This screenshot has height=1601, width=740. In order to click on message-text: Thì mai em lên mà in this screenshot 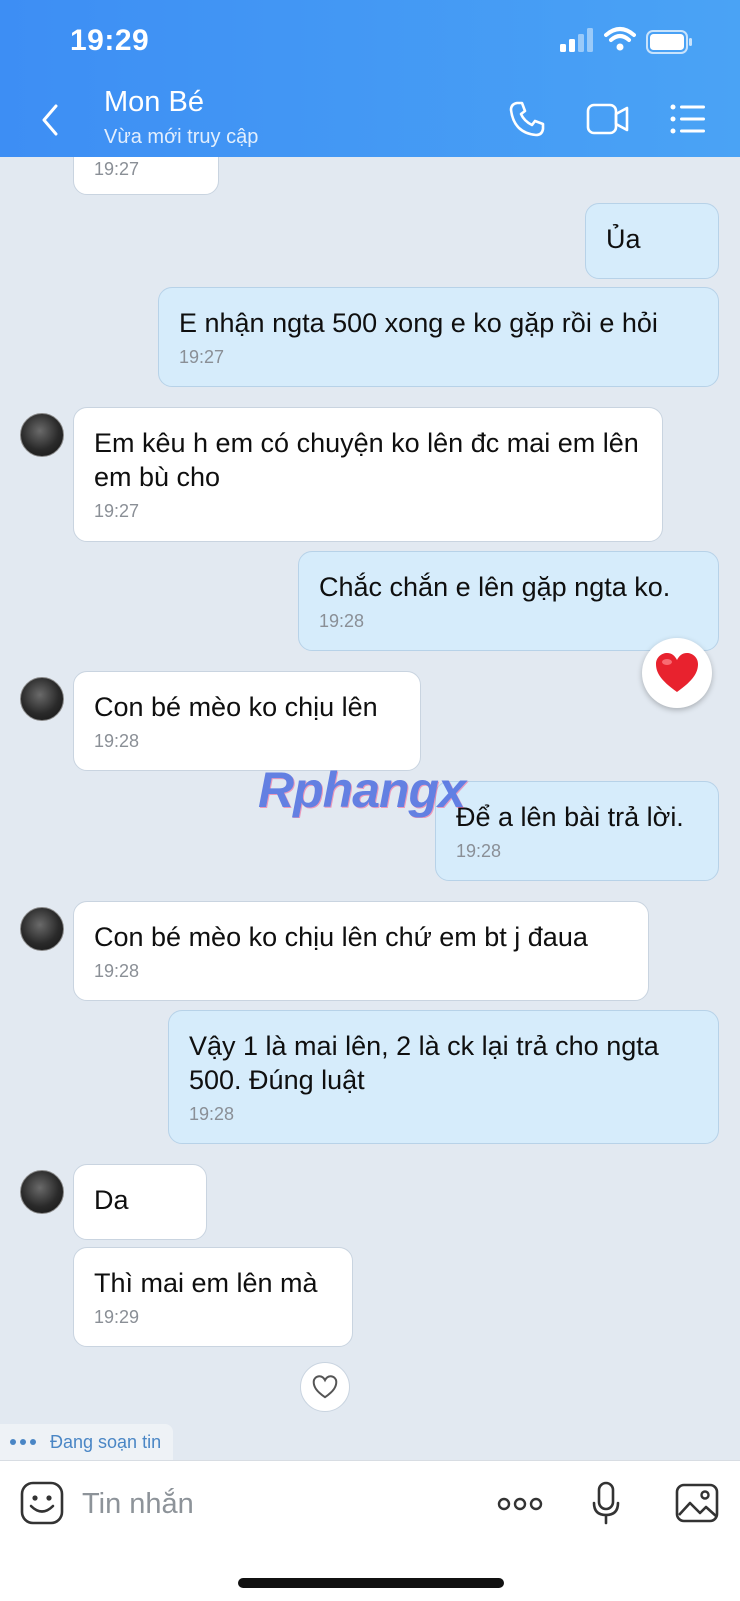, I will do `click(206, 1283)`.